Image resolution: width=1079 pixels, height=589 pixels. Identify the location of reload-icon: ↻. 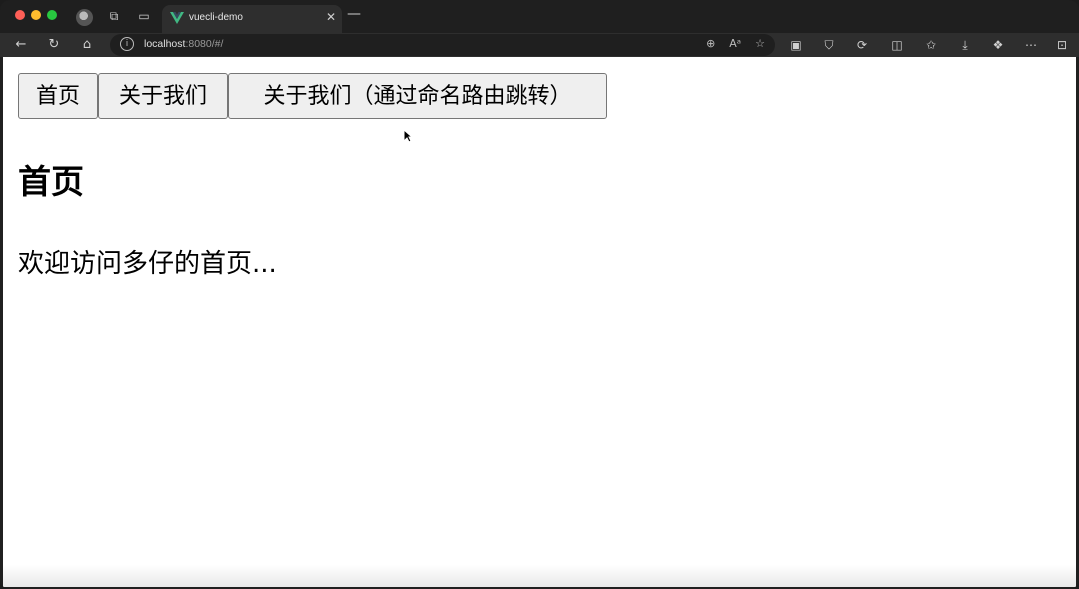
(54, 45).